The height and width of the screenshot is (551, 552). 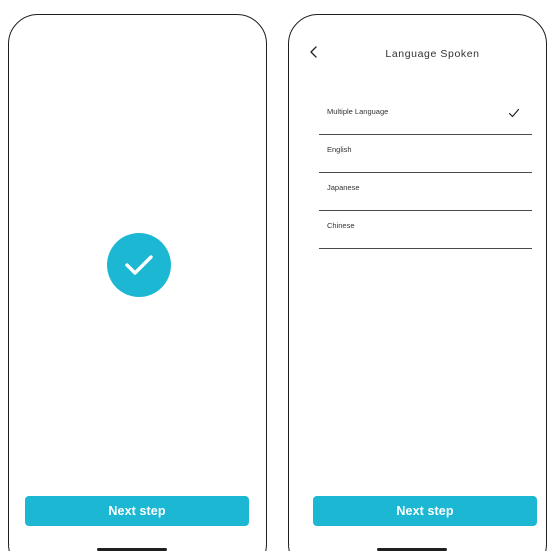 I want to click on success-check-circle-icon, so click(x=139, y=265).